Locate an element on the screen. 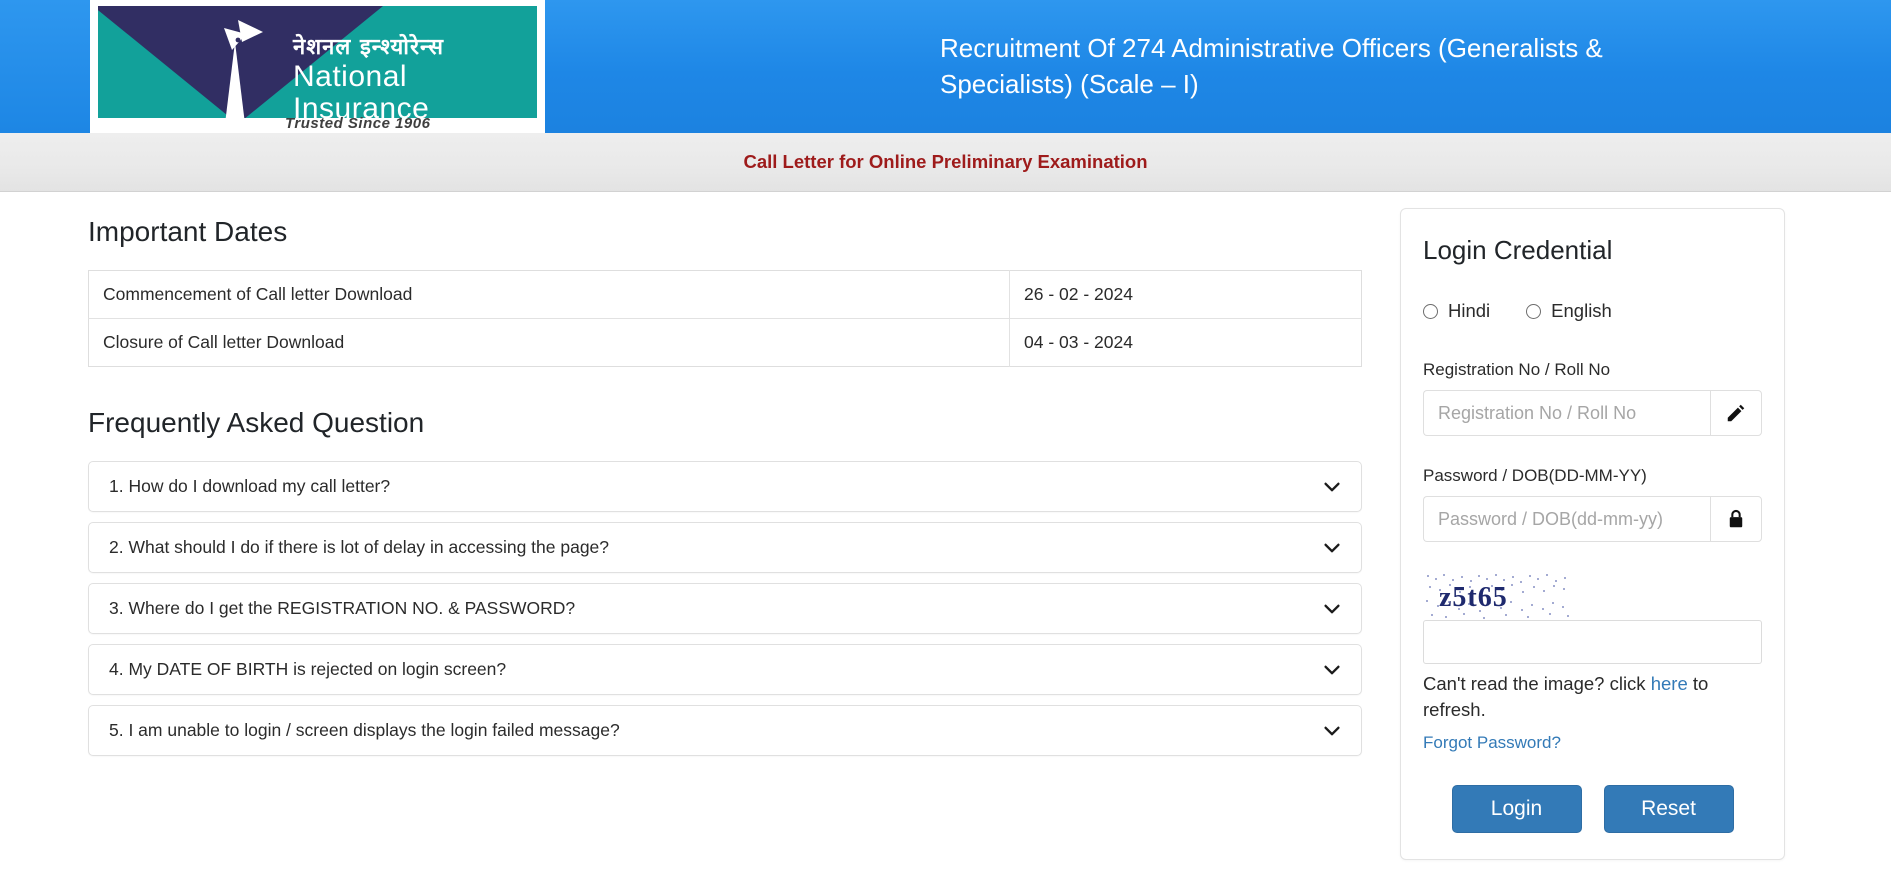 This screenshot has height=885, width=1891. important-dates-heading: Important Dates is located at coordinates (188, 231).